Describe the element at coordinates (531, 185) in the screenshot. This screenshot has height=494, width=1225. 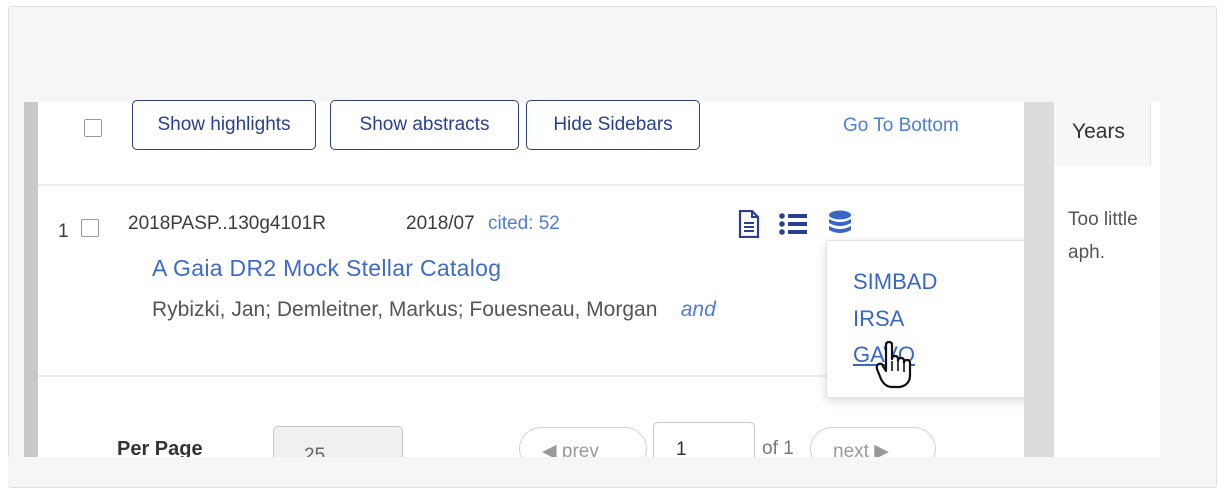
I see `toolbar-divider` at that location.